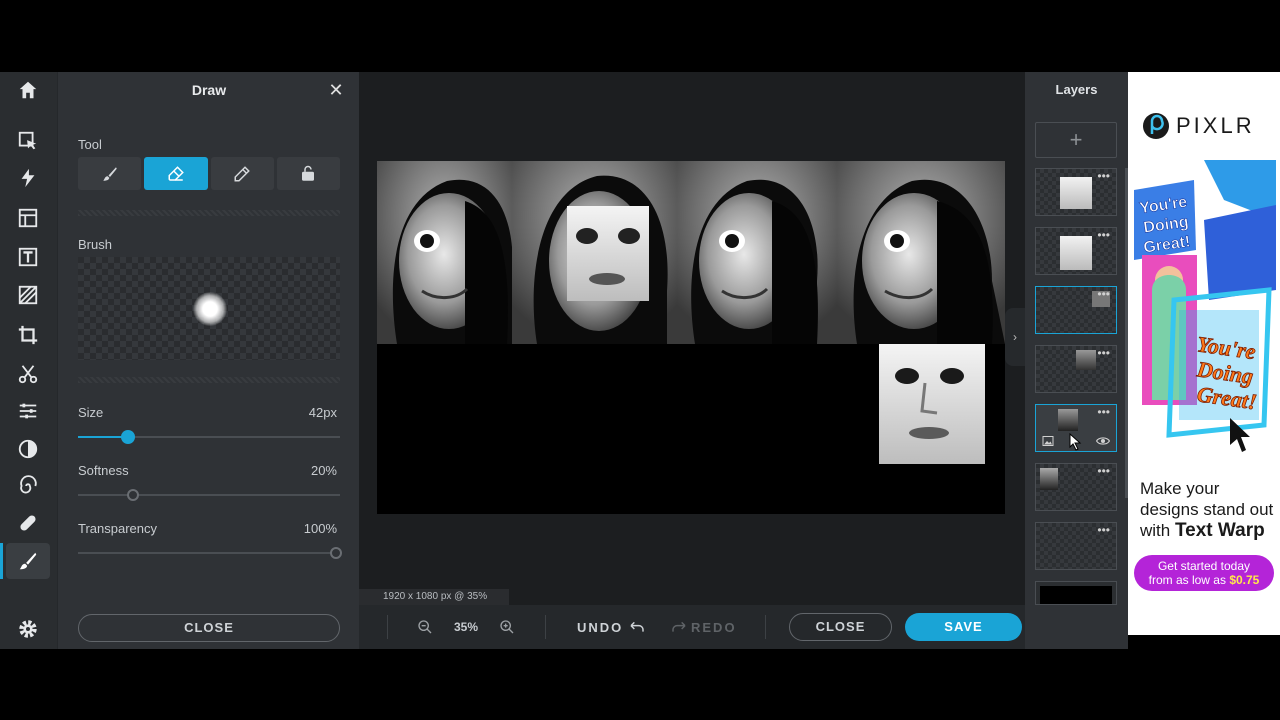  I want to click on heal-icon, so click(28, 523).